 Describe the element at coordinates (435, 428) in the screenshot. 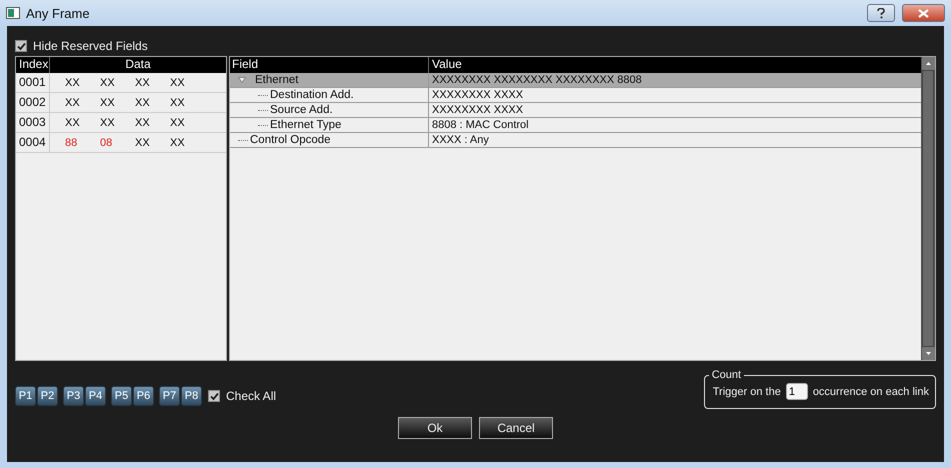

I see `dialog-button: Ok` at that location.